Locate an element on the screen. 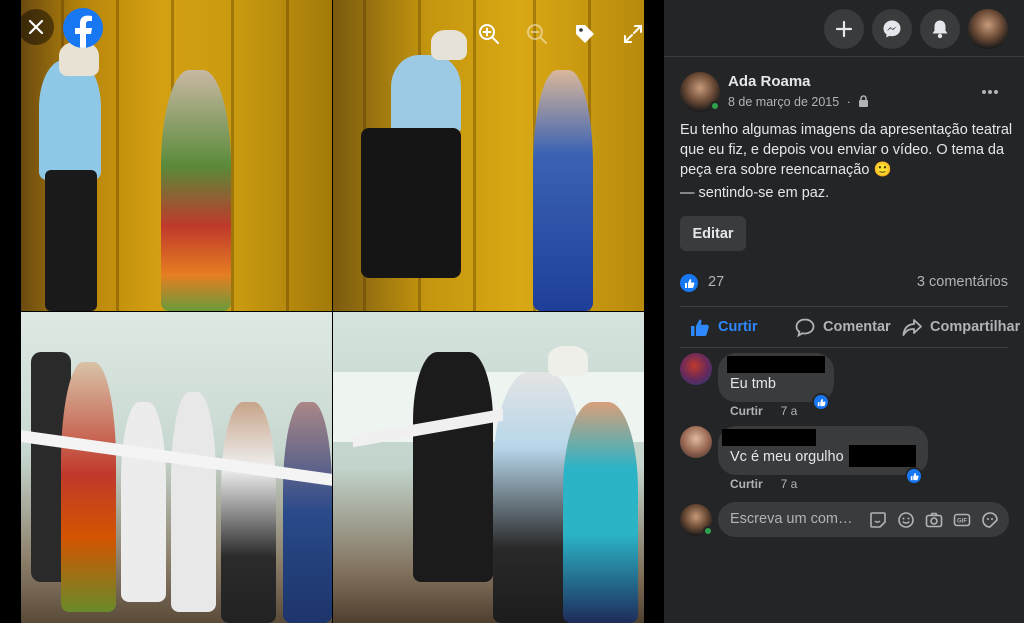 This screenshot has height=623, width=1024. like-count: 27 is located at coordinates (716, 282).